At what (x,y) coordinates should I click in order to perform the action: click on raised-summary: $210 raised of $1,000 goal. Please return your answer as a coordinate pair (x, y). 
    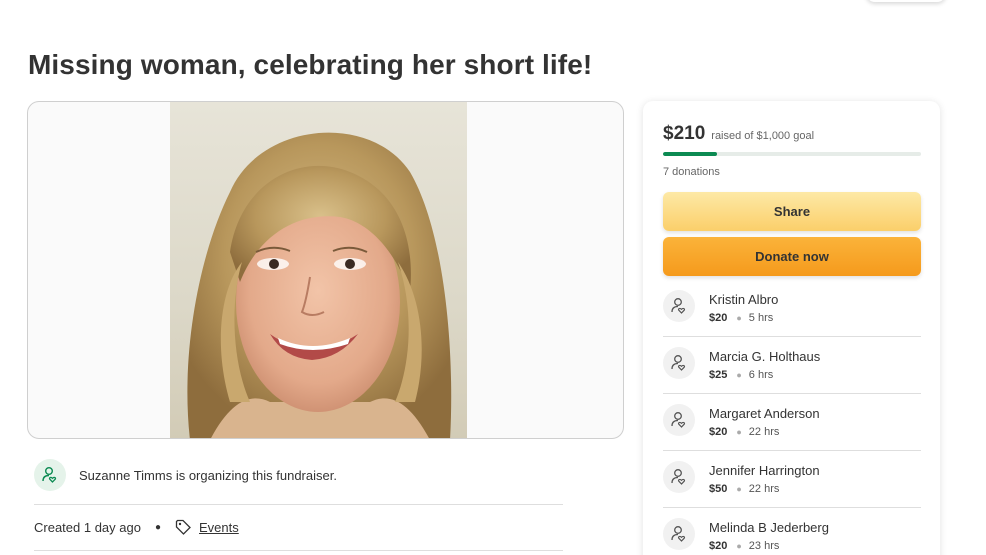
    Looking at the image, I should click on (738, 134).